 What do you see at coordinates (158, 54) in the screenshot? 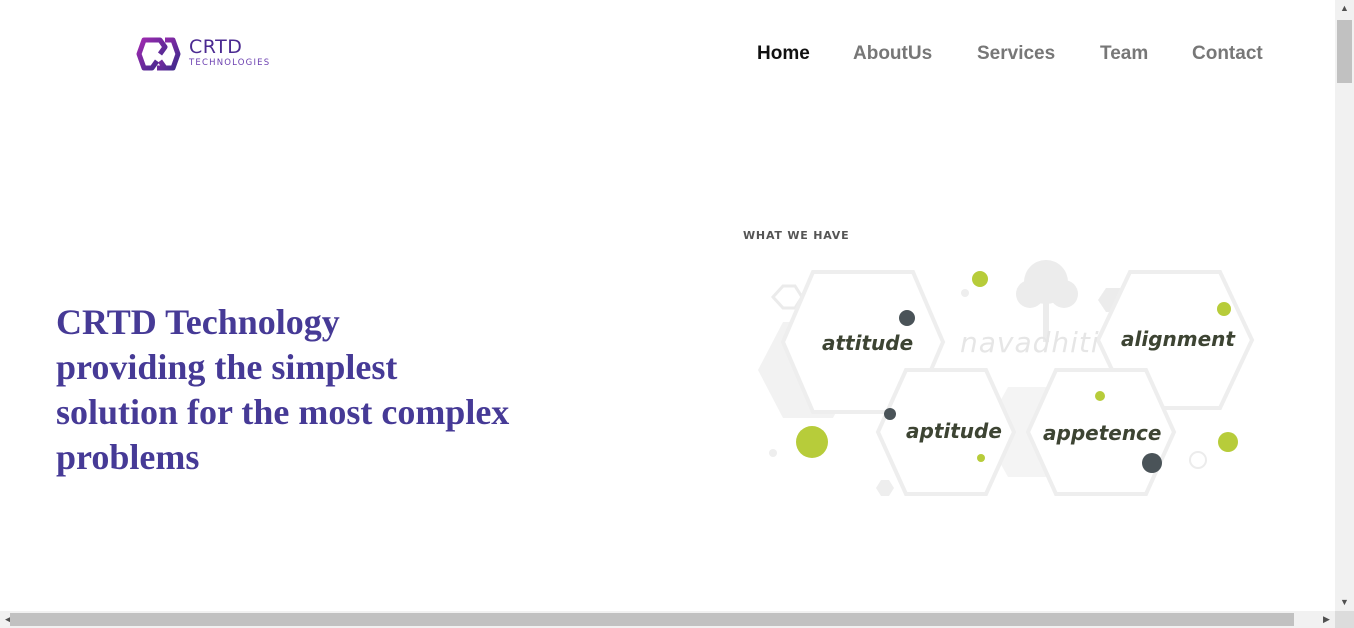
I see `logo-mark-icon` at bounding box center [158, 54].